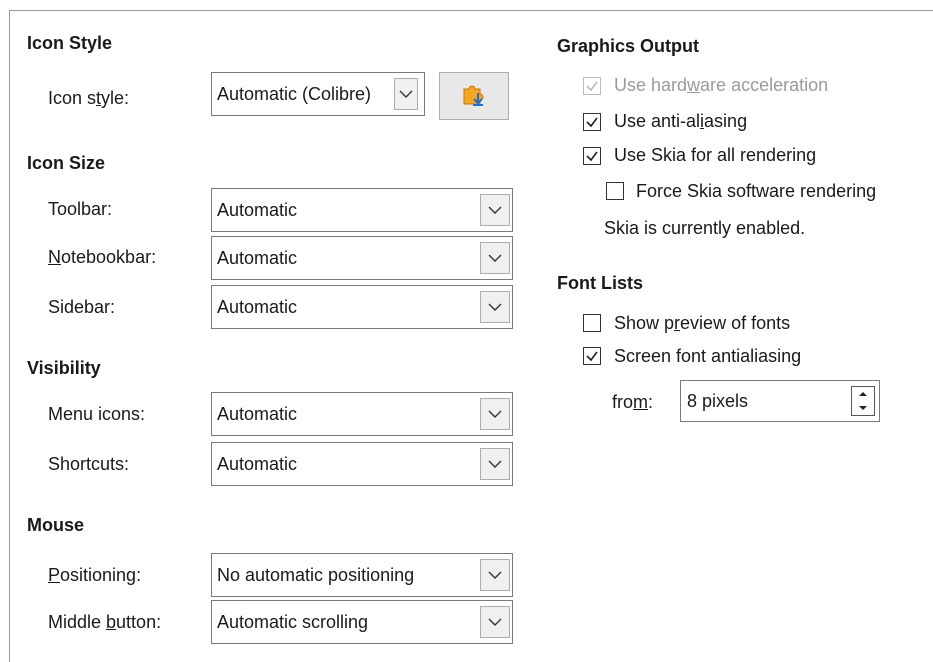 This screenshot has width=933, height=662. What do you see at coordinates (293, 622) in the screenshot?
I see `middle-button-value: Automatic scrolling` at bounding box center [293, 622].